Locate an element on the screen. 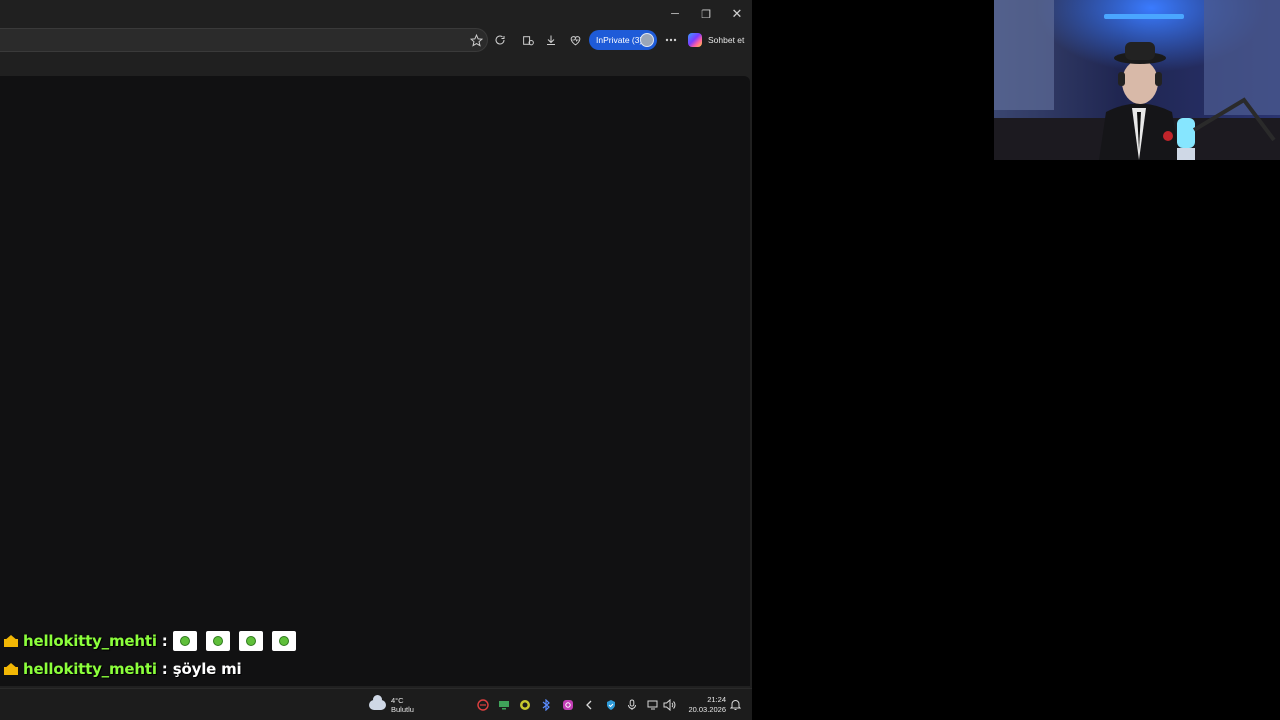  address-bar is located at coordinates (244, 40).